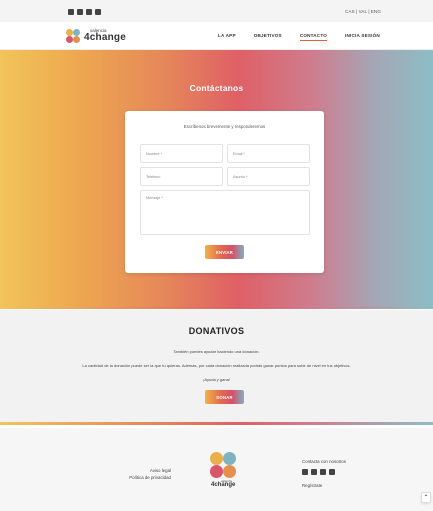 The width and height of the screenshot is (433, 511). Describe the element at coordinates (216, 379) in the screenshot. I see `donations-line-3: ¡Ayuda y gana!` at that location.